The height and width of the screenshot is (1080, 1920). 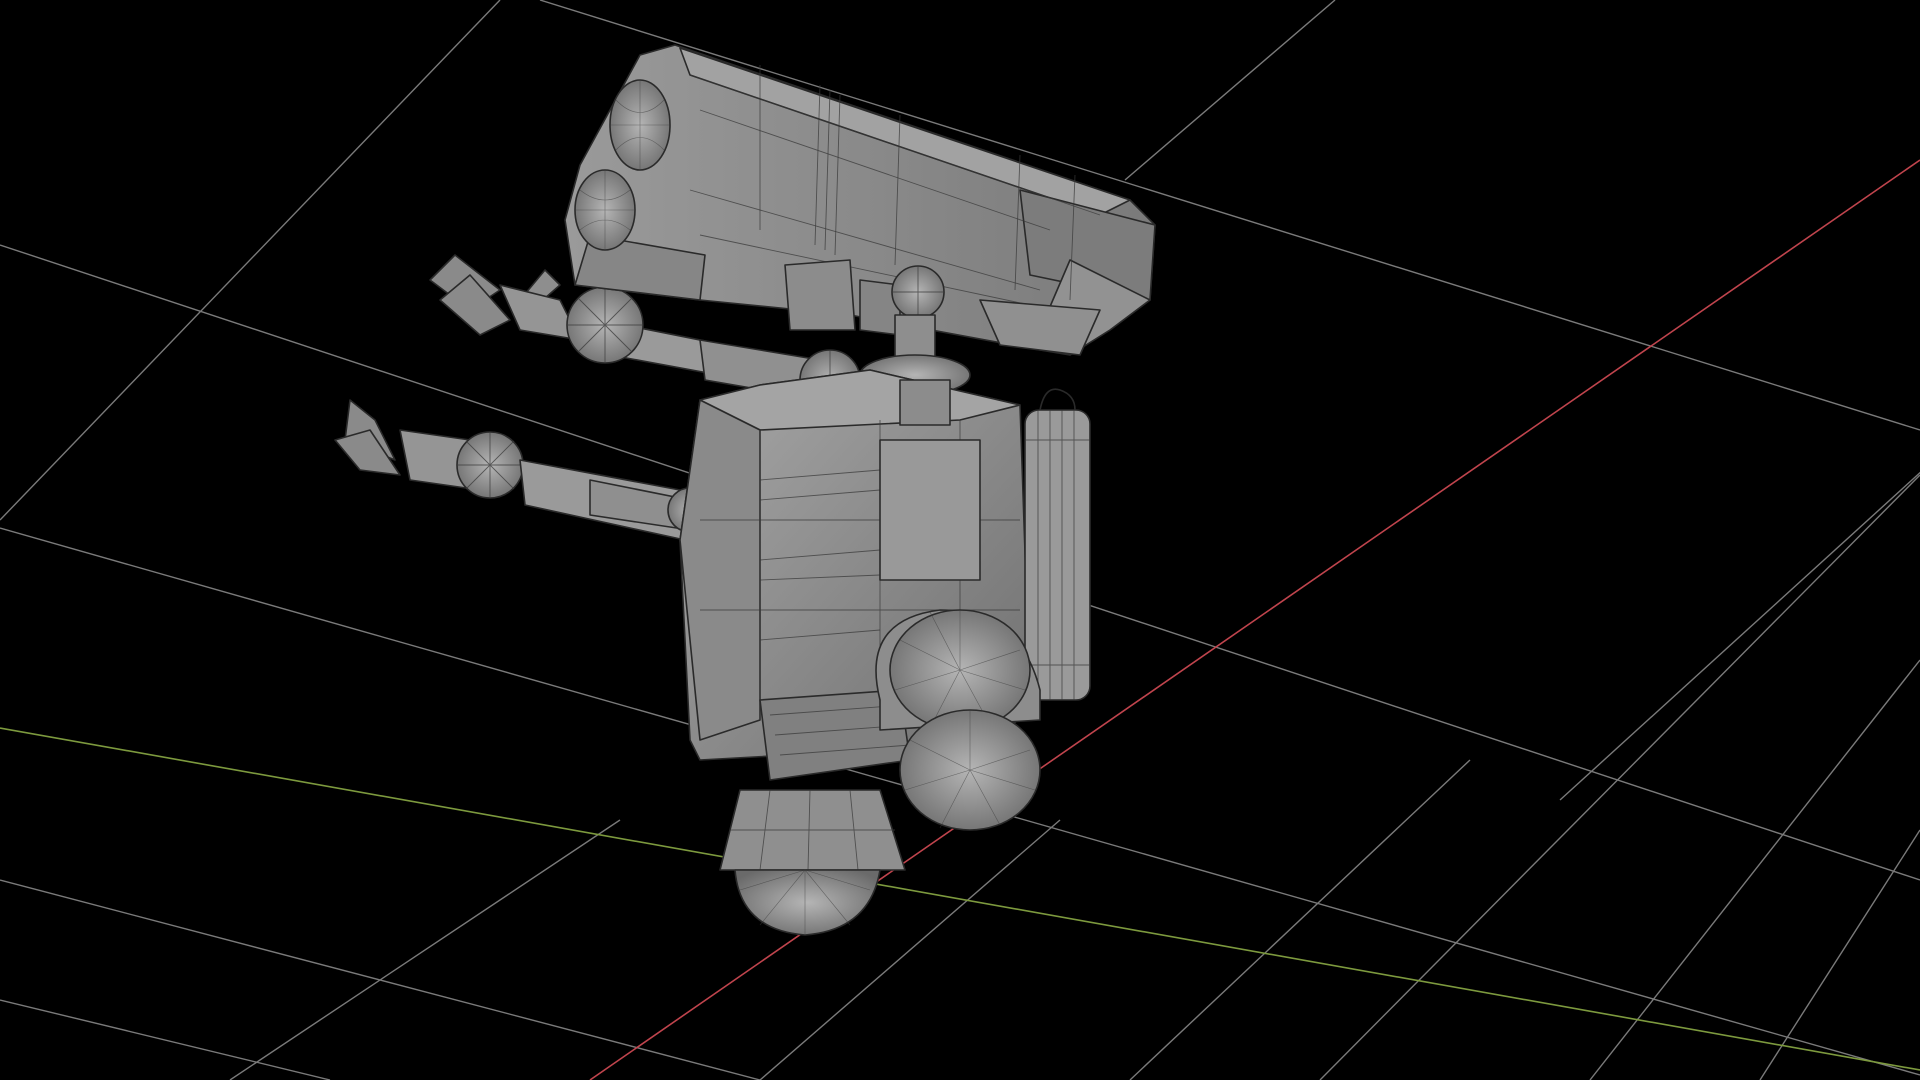 I want to click on side-canister, so click(x=1057, y=544).